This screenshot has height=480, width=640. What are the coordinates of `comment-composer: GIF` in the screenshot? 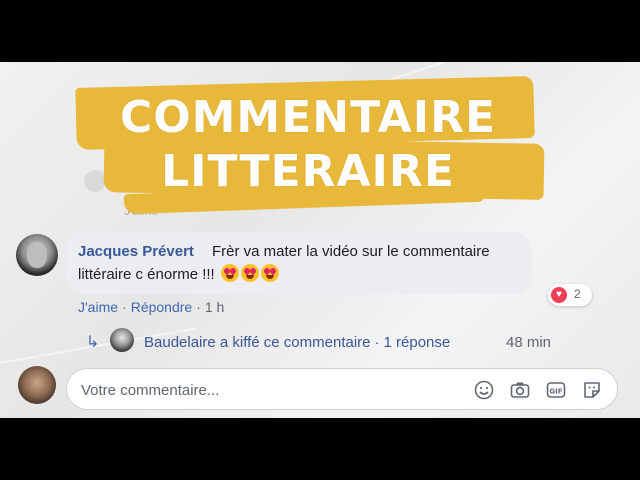 It's located at (342, 389).